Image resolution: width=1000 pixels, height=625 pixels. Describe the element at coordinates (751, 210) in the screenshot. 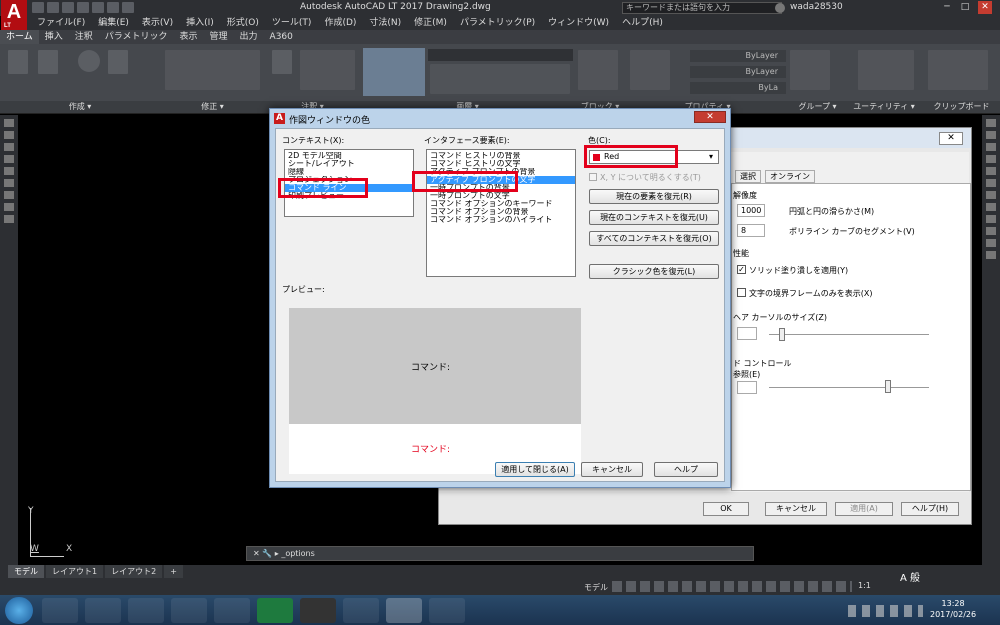

I see `arc-smoothness-field: 1000` at that location.